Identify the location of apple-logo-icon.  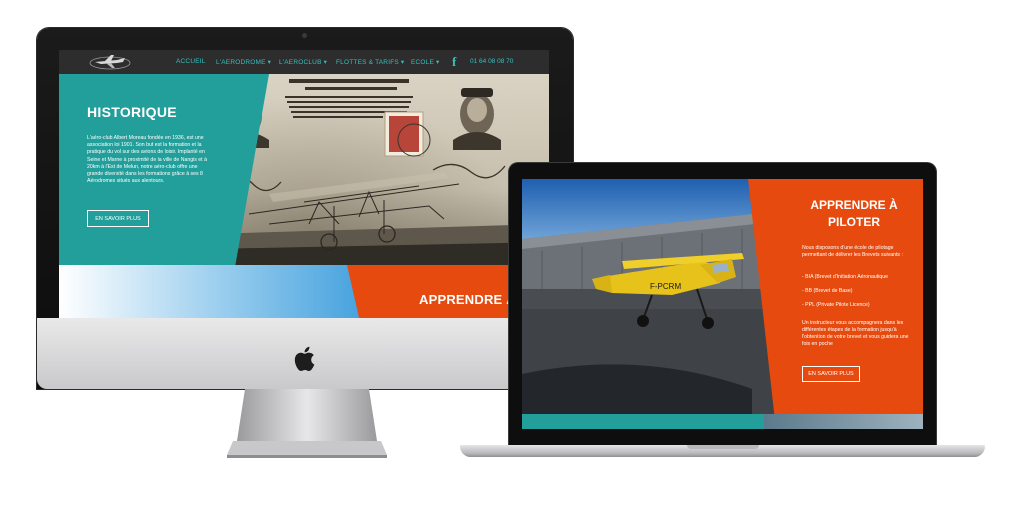
(304, 359).